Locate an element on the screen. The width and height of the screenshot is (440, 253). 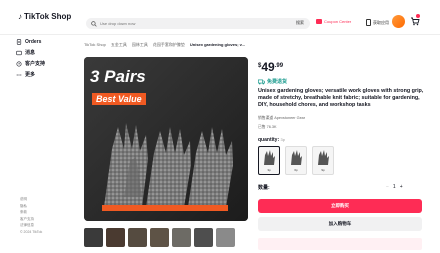
sidebar-item-support: ? 客户支持 is located at coordinates (46, 63).